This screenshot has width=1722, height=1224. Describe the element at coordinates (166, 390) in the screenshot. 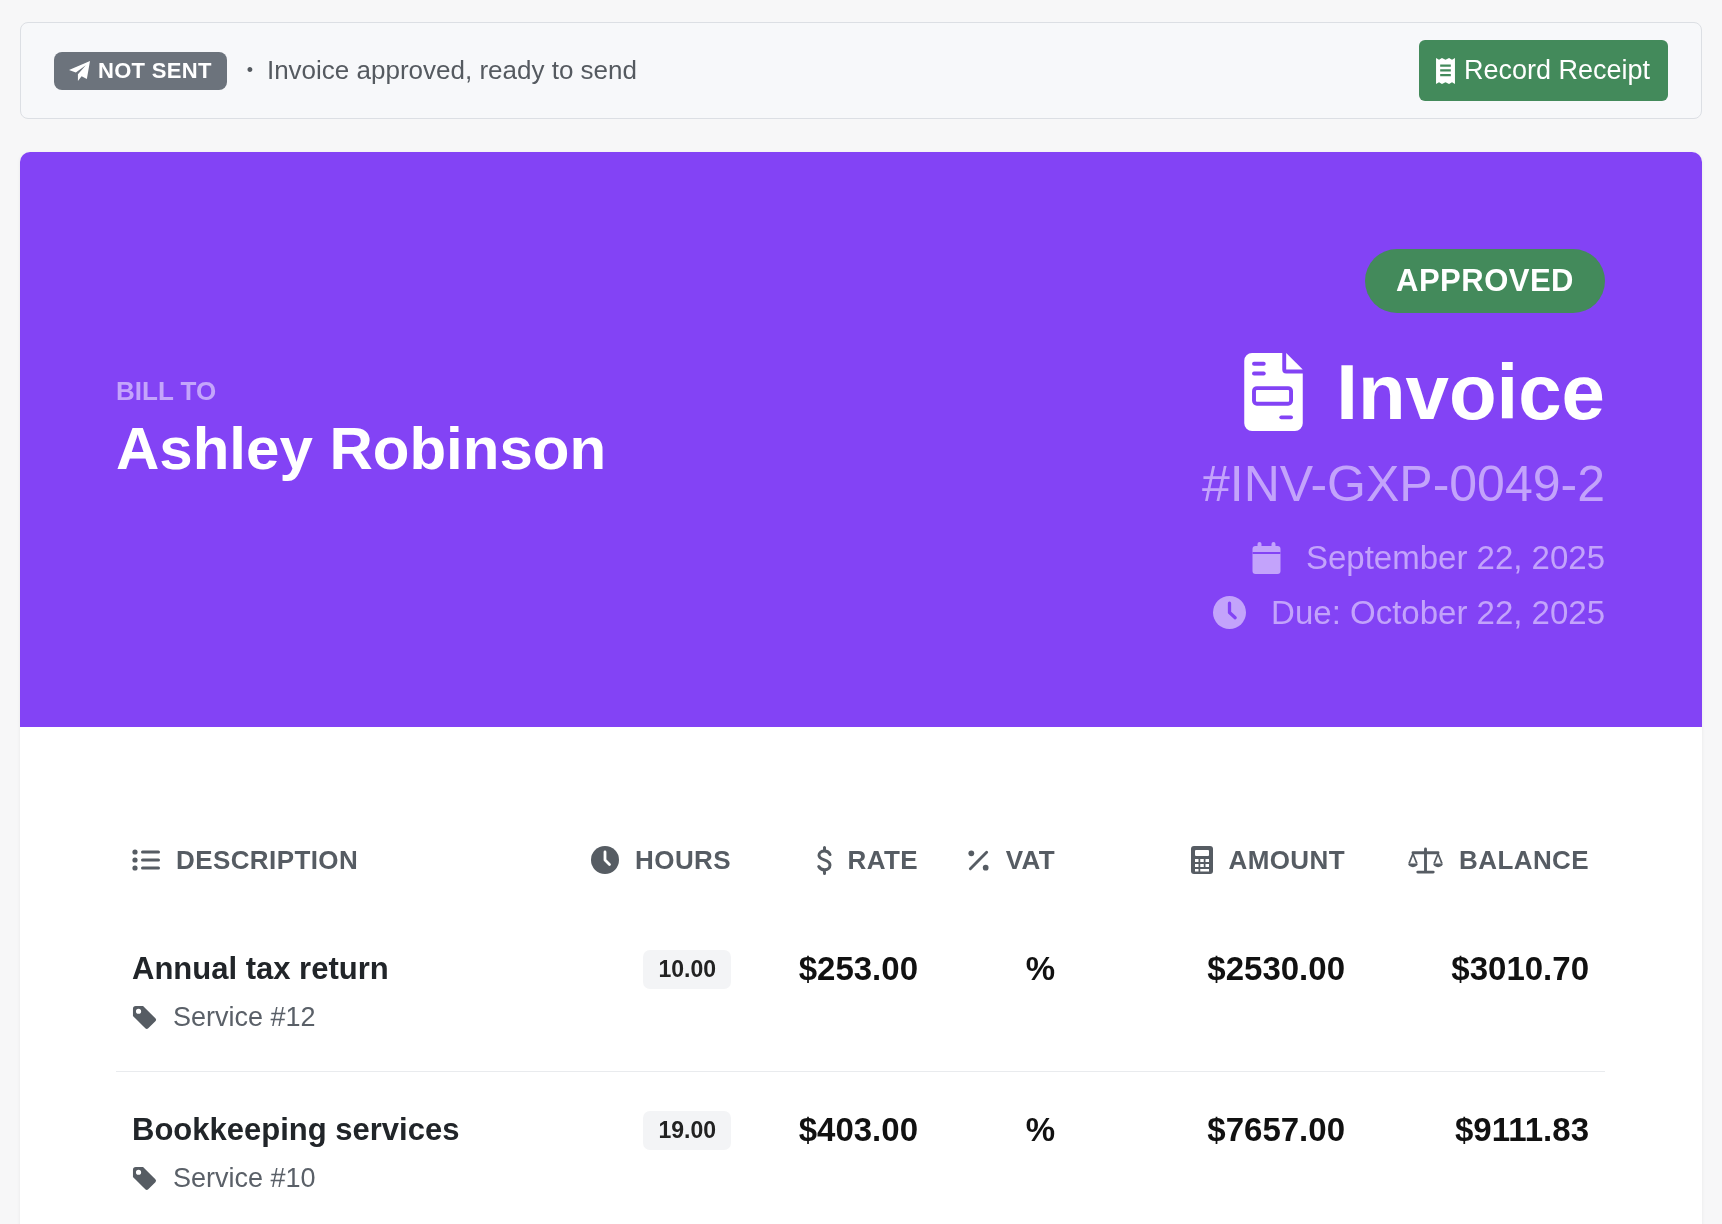

I see `bill-to-label: BILL TO` at that location.